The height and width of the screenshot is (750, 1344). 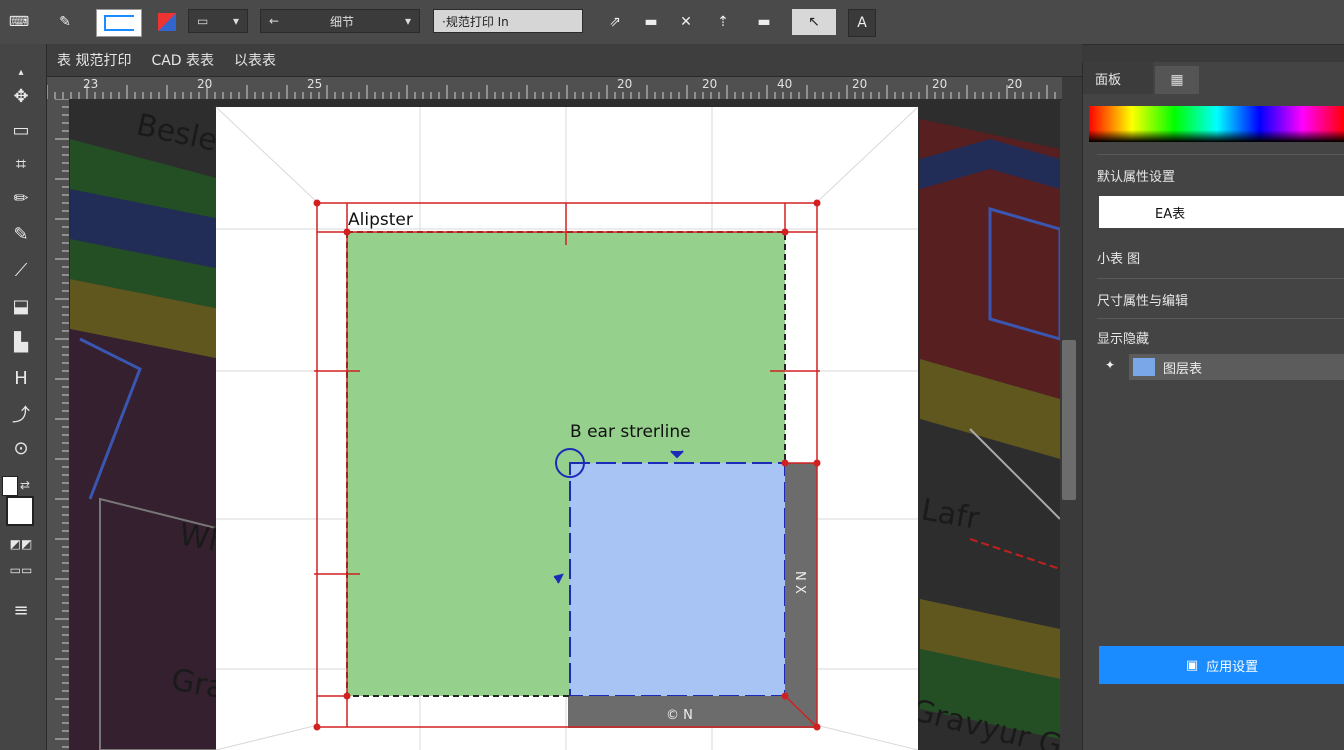 What do you see at coordinates (475, 21) in the screenshot?
I see `search-field-value: ·规范打印 In` at bounding box center [475, 21].